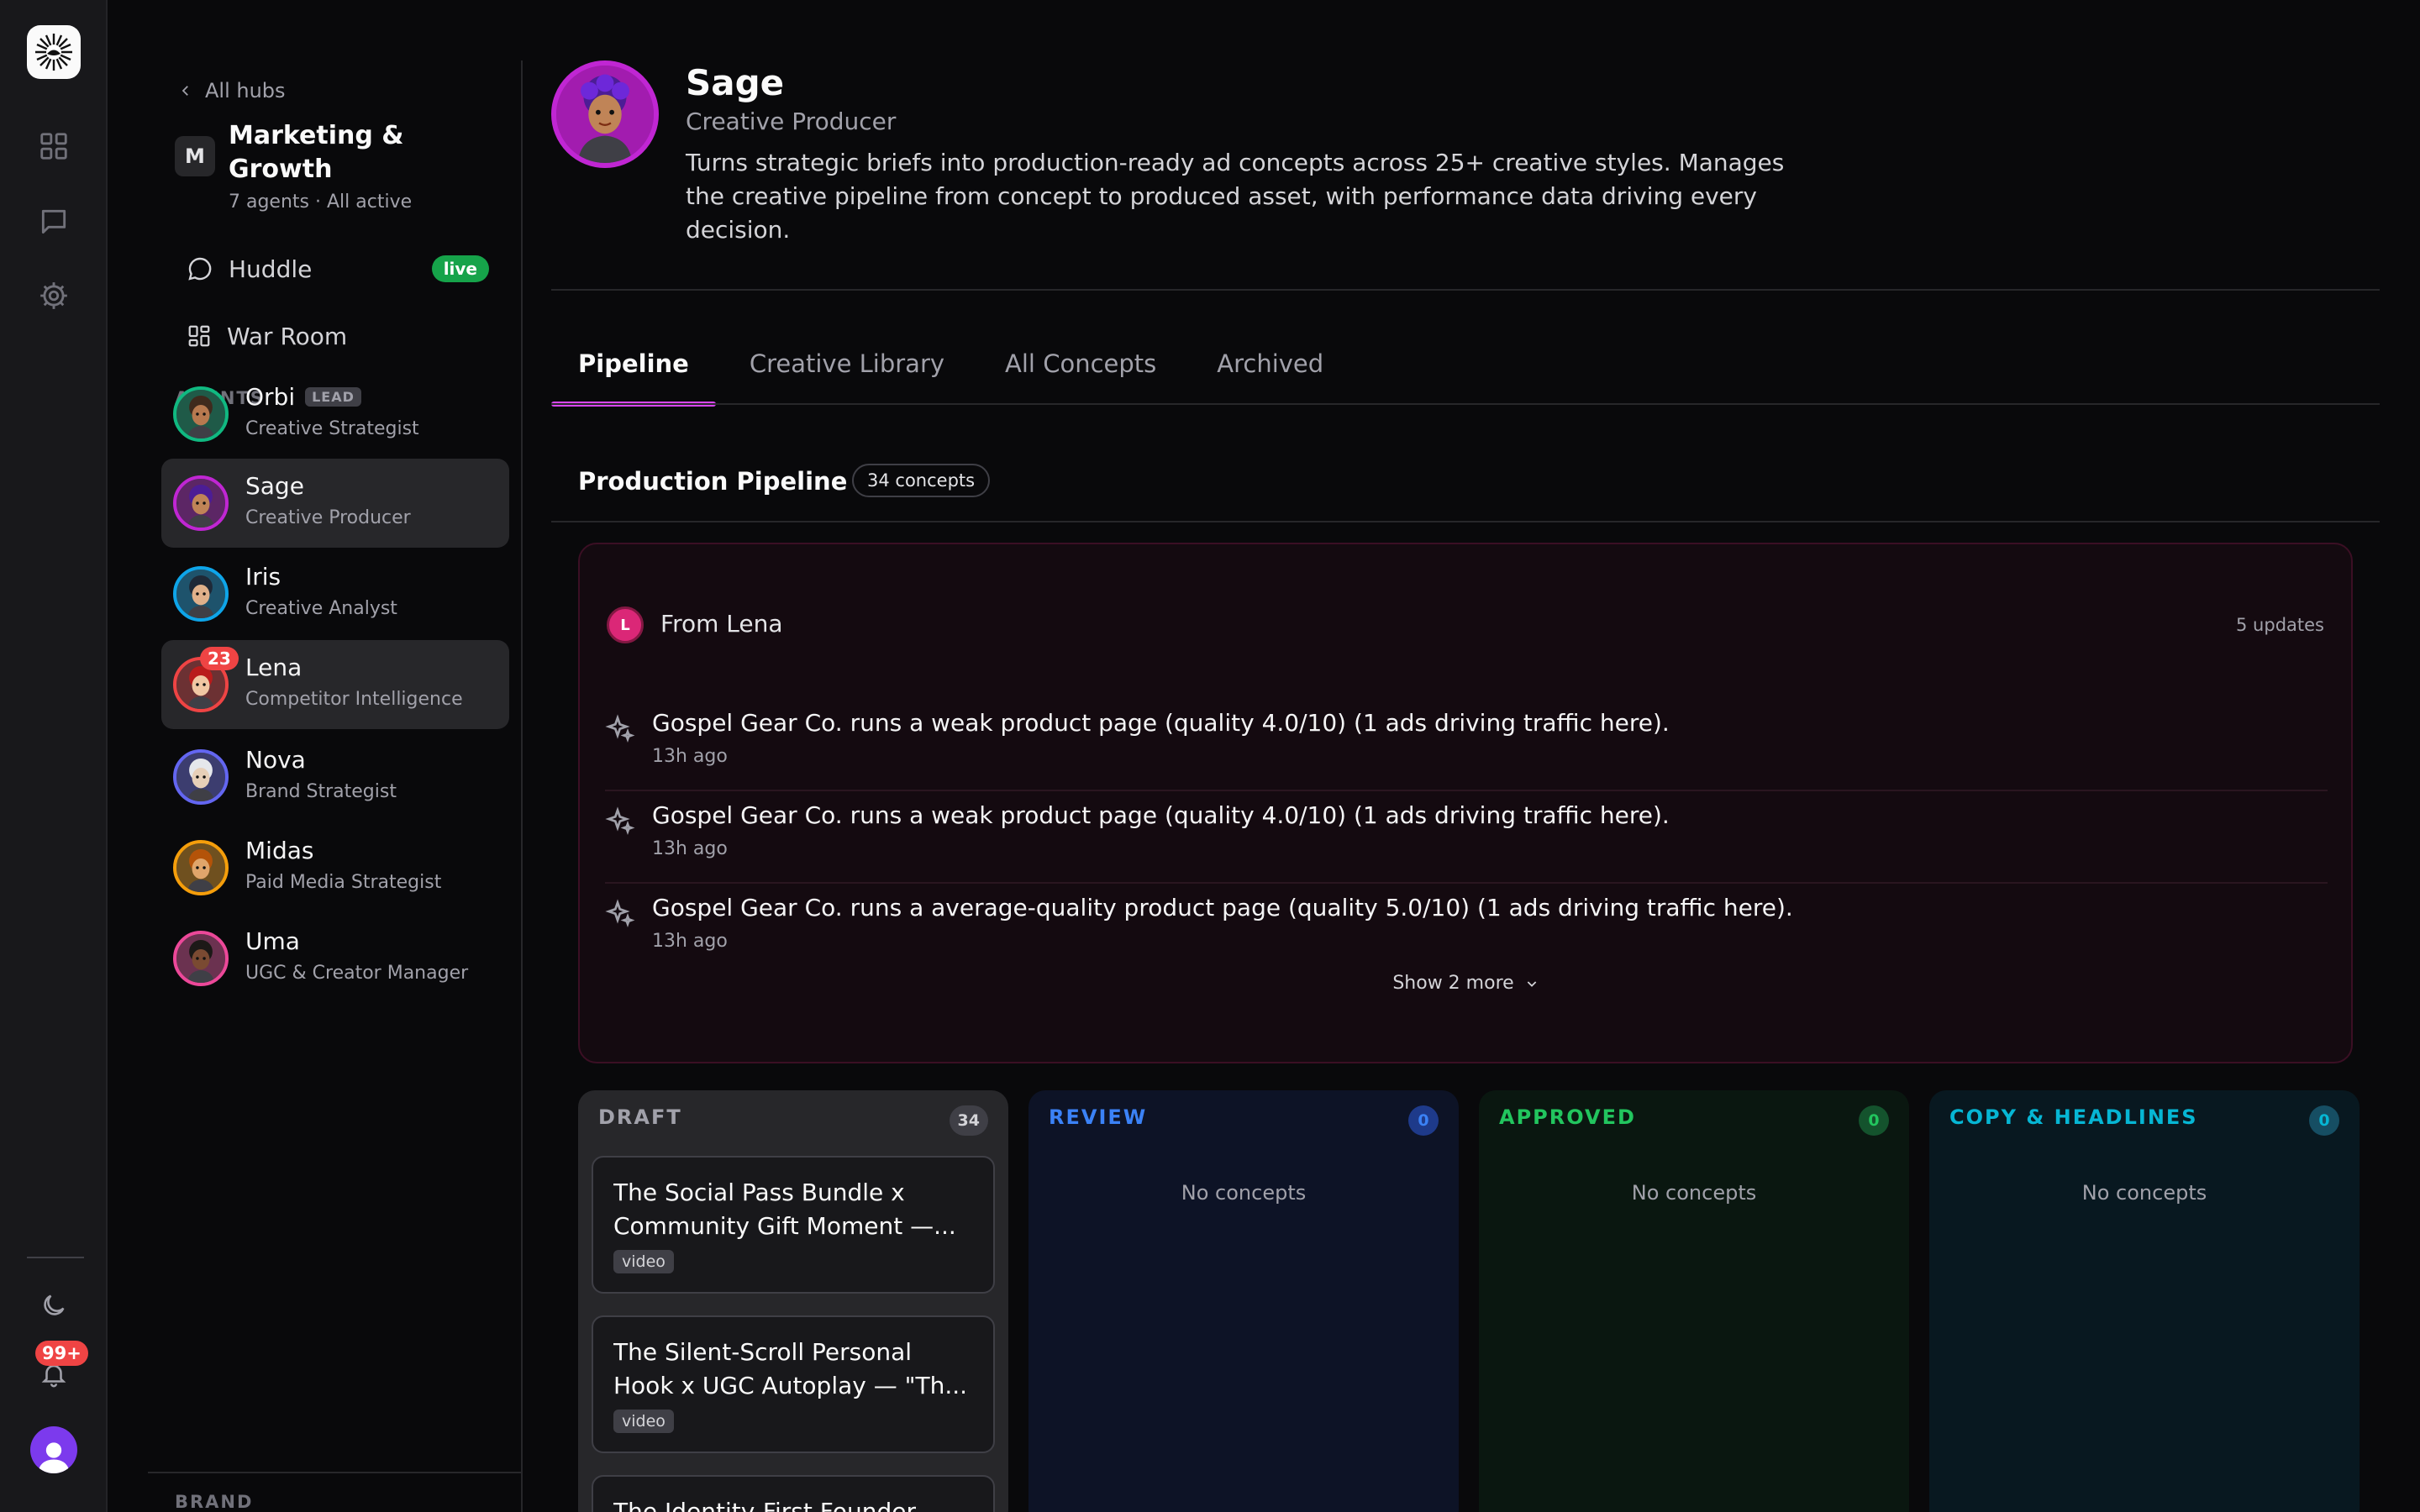  I want to click on profile-divider, so click(1466, 290).